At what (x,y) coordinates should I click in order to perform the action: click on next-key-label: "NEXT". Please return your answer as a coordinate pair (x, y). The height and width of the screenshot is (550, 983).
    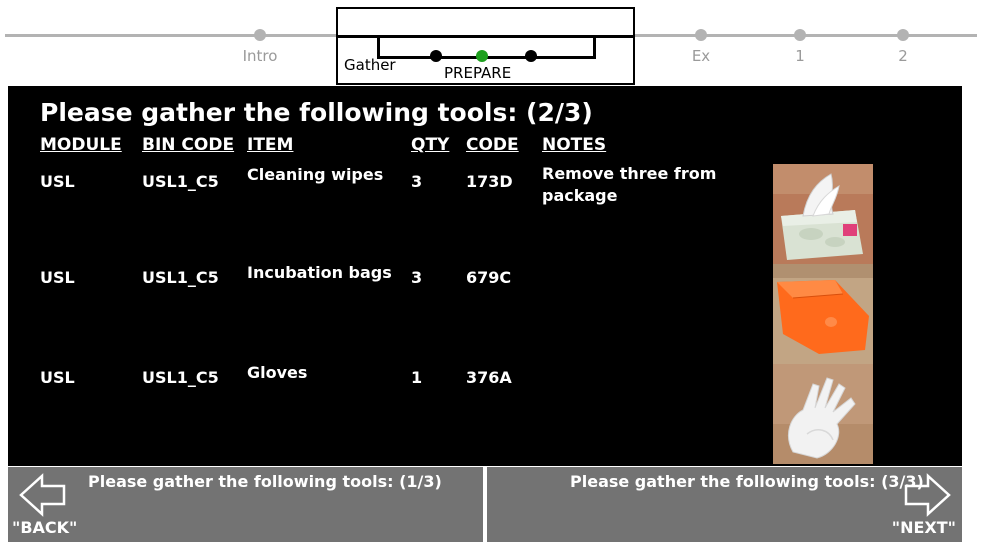
    Looking at the image, I should click on (923, 527).